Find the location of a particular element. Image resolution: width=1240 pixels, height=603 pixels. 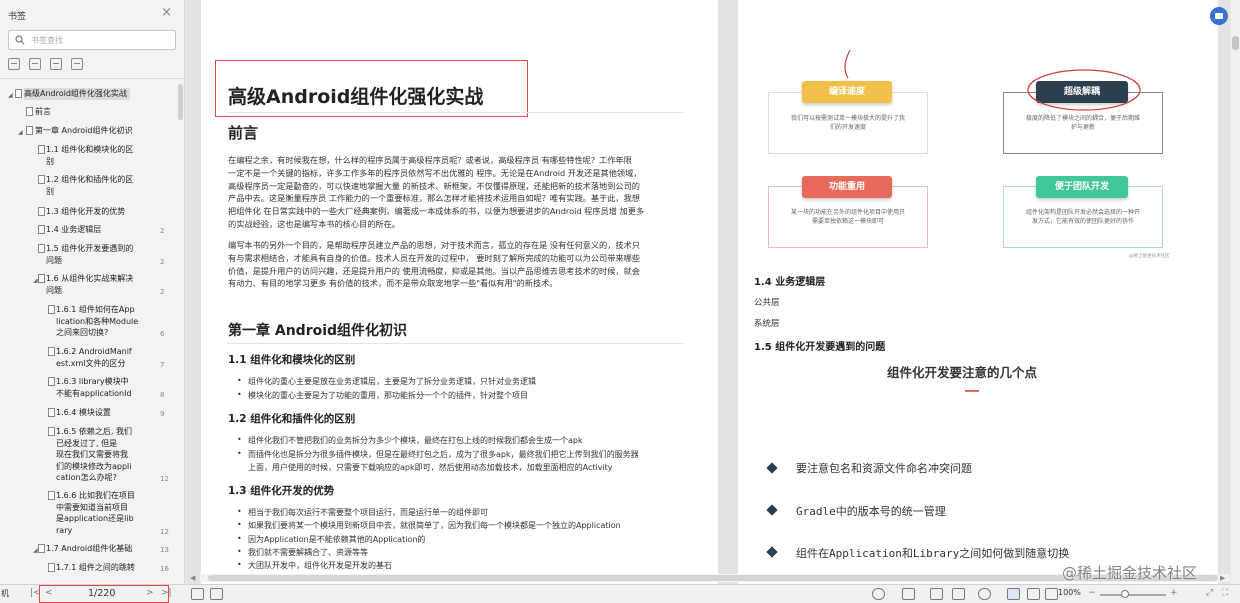

toc-item-label: 1.1 组件化和模块化的区 别 is located at coordinates (90, 155).